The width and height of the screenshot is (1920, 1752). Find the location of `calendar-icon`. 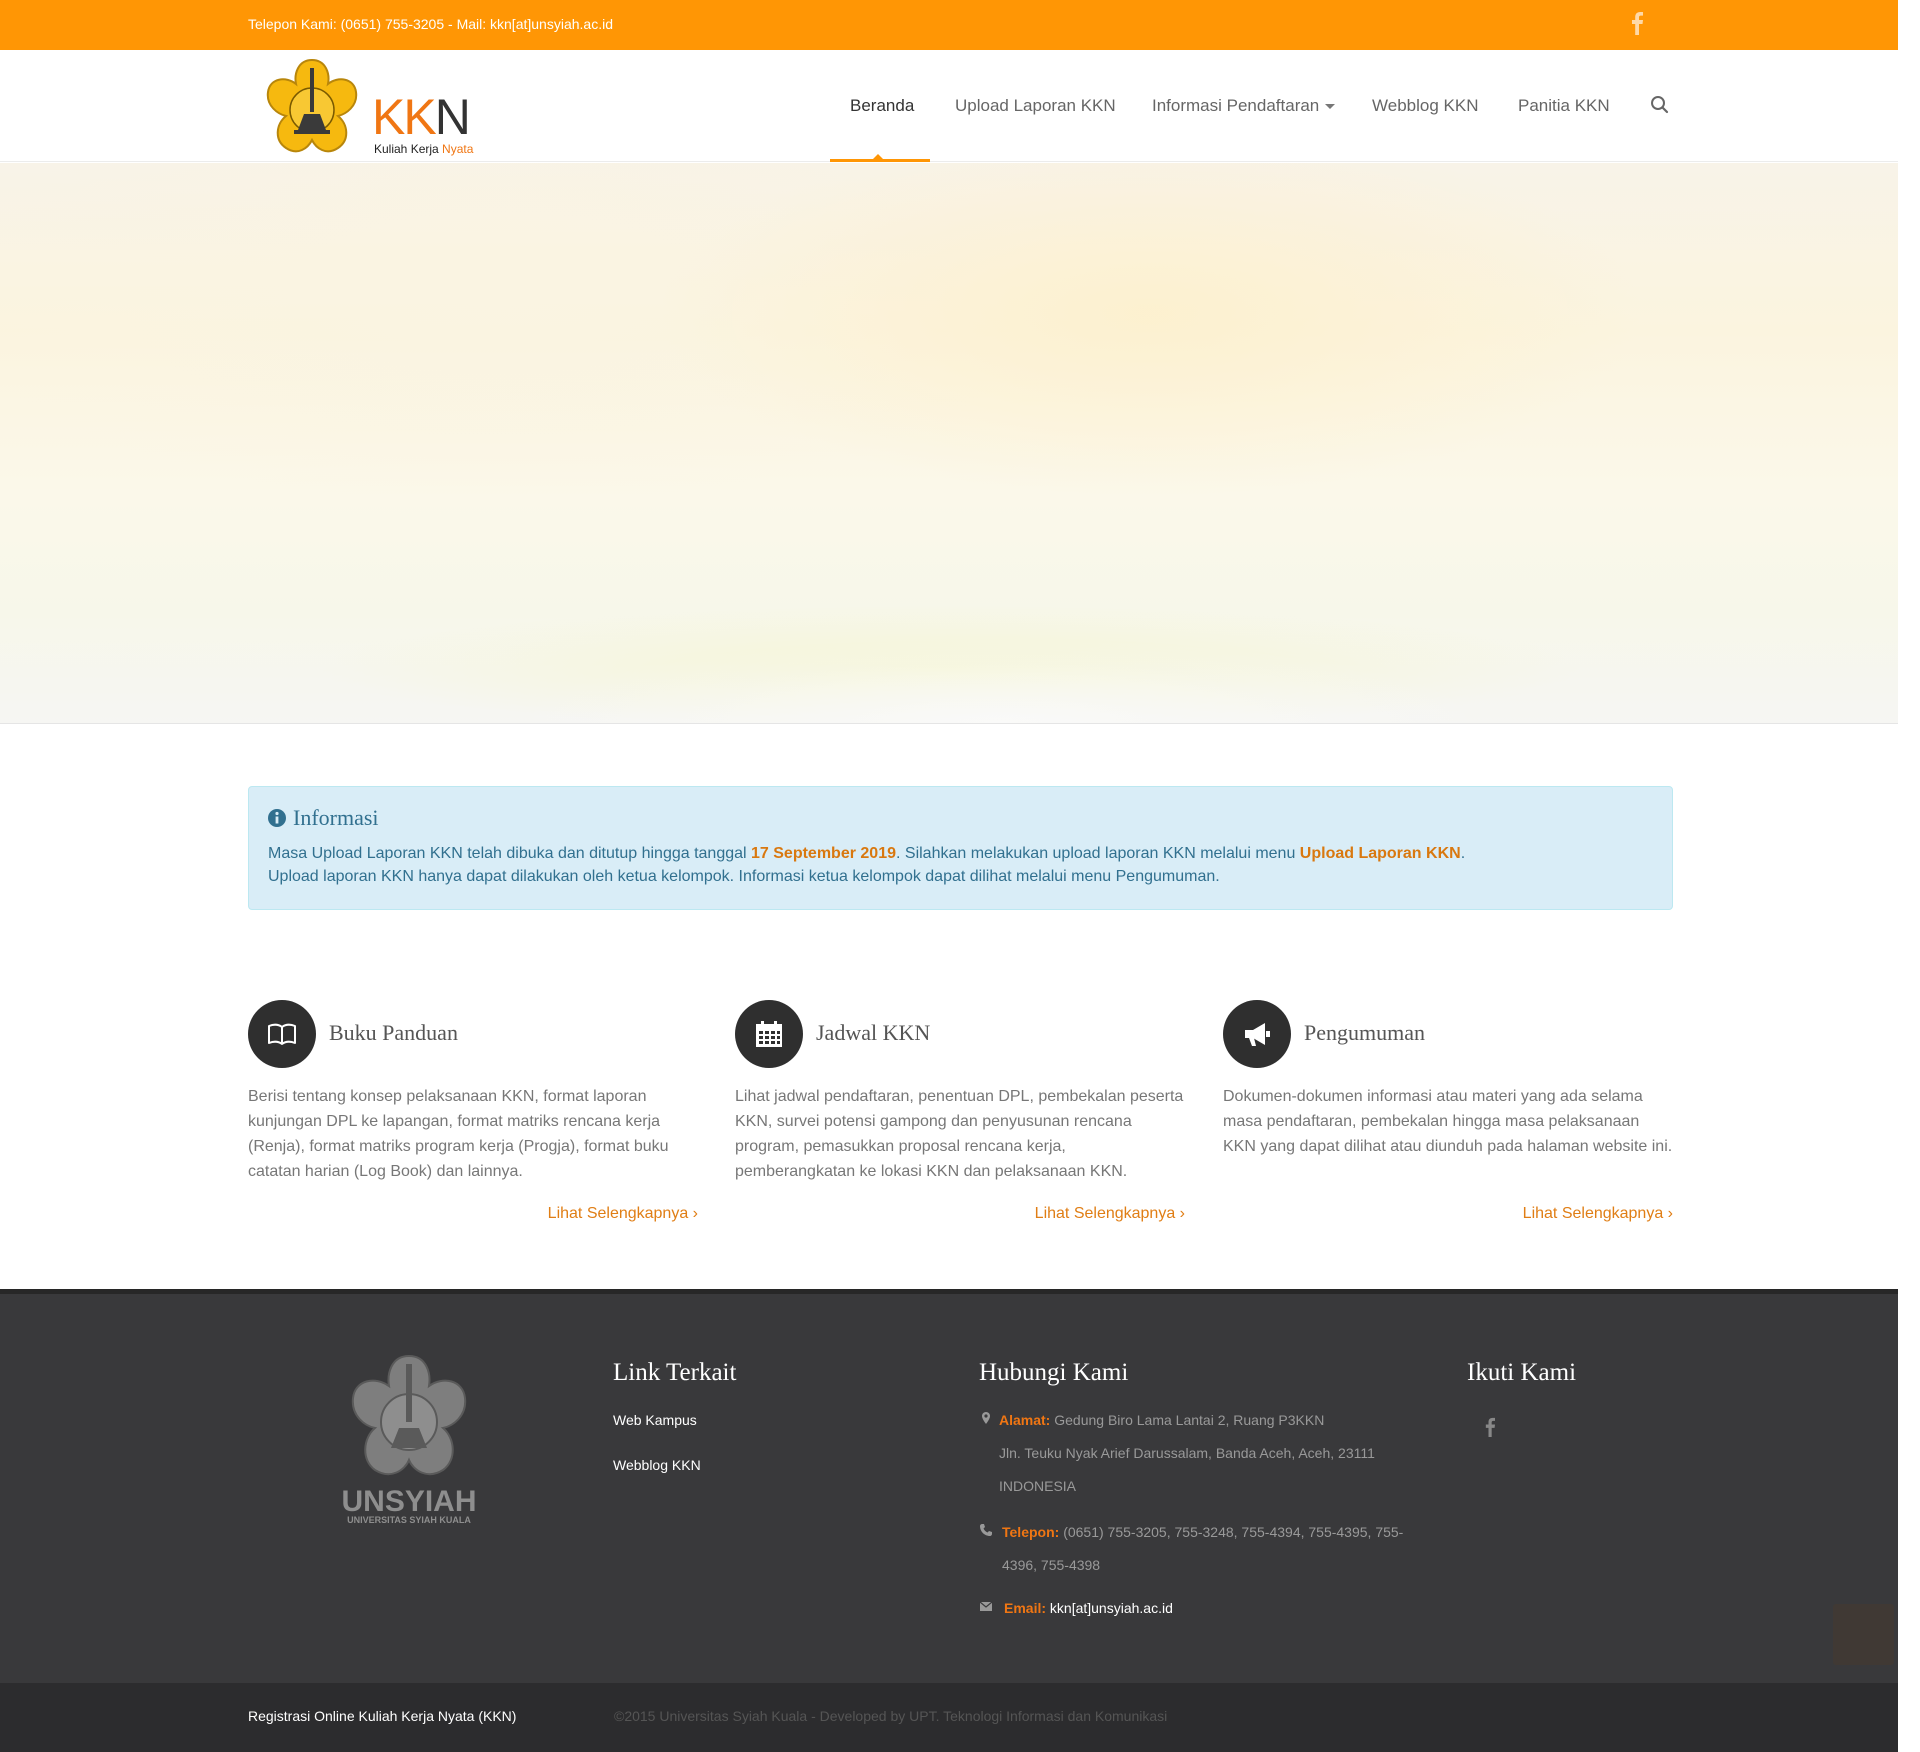

calendar-icon is located at coordinates (769, 1034).